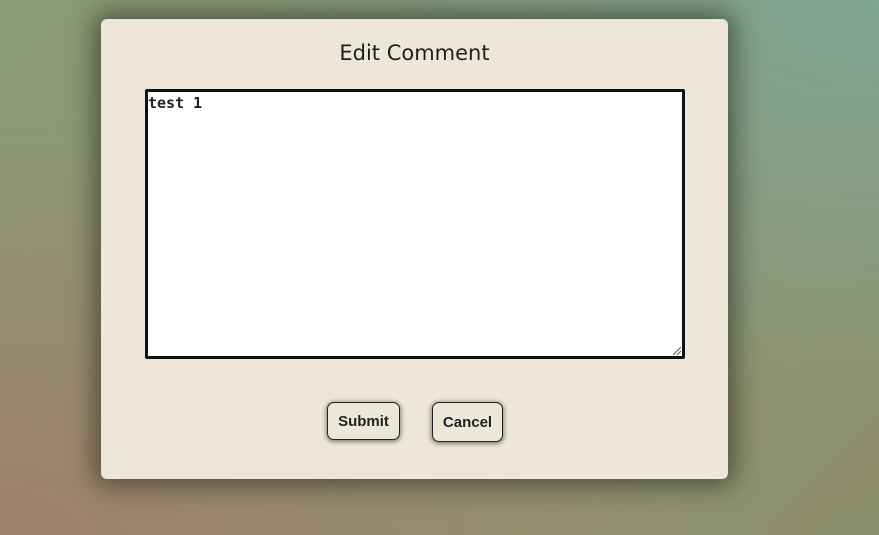 The width and height of the screenshot is (879, 535). I want to click on cancel-button: Cancel, so click(467, 422).